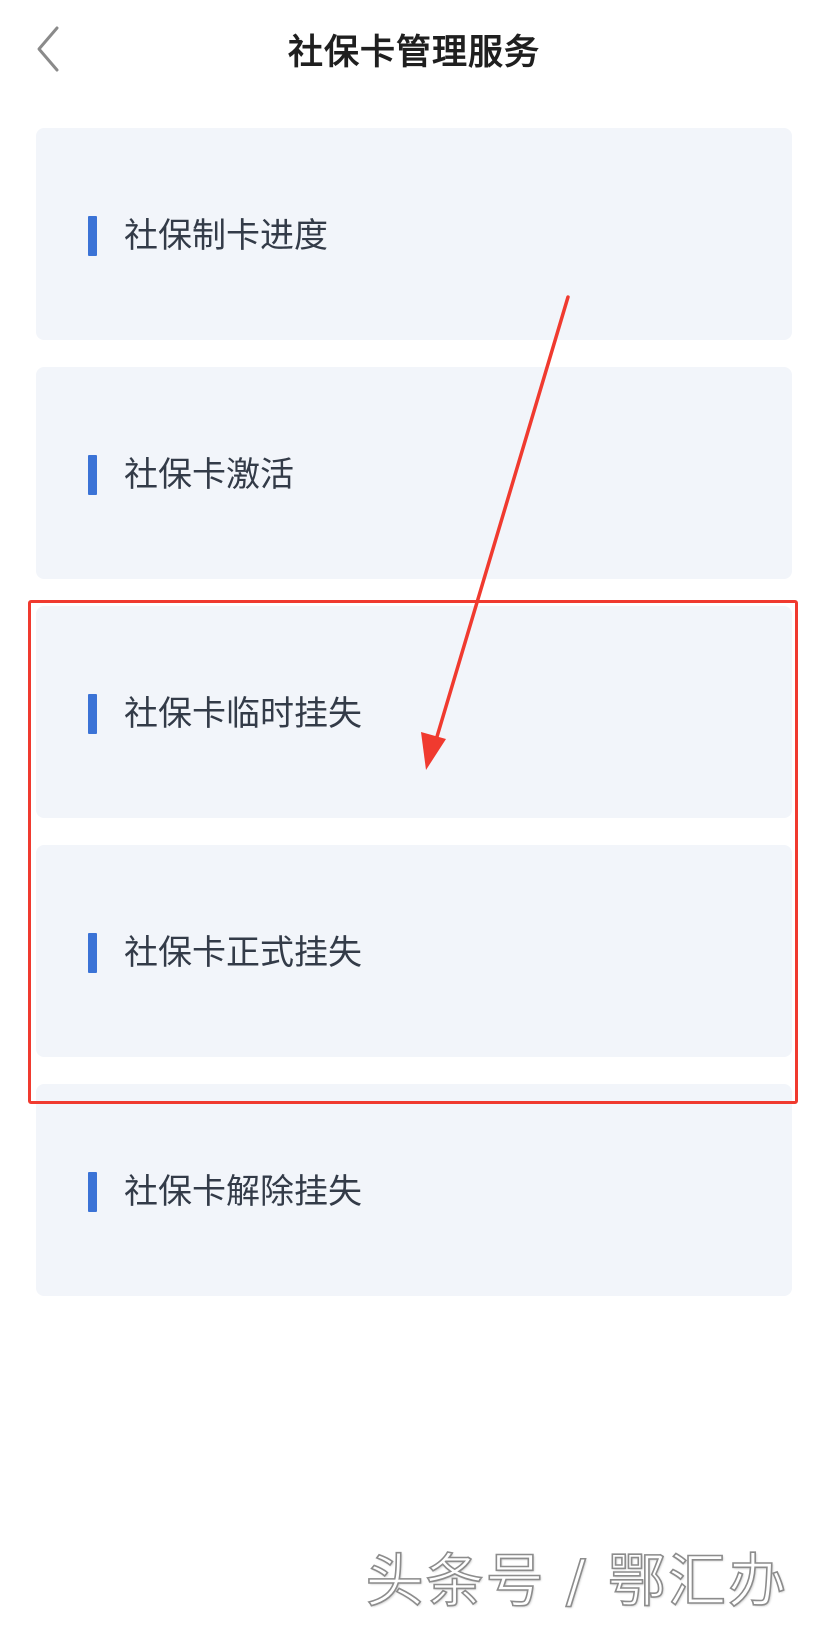 This screenshot has height=1626, width=828. I want to click on menu-item-label: 社保卡临时挂失, so click(243, 714).